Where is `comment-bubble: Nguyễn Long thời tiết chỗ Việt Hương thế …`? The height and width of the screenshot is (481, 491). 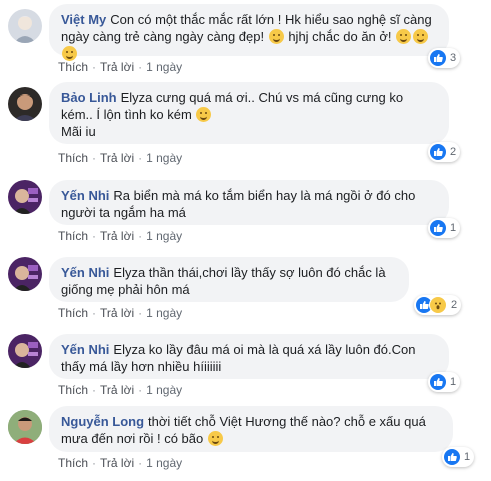
comment-bubble: Nguyễn Long thời tiết chỗ Việt Hương thế … is located at coordinates (251, 429).